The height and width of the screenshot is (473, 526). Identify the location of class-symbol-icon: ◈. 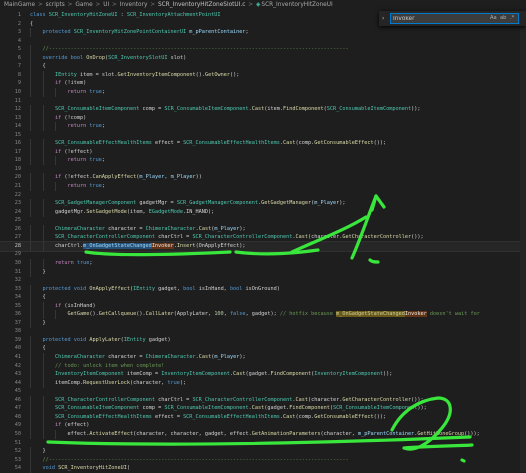
(258, 5).